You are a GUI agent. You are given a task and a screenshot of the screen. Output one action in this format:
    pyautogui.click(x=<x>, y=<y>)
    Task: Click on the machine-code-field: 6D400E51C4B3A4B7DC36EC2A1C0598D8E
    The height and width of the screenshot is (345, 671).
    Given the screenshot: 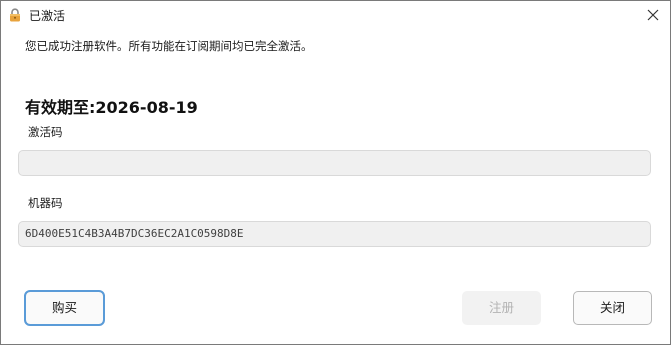 What is the action you would take?
    pyautogui.click(x=334, y=234)
    